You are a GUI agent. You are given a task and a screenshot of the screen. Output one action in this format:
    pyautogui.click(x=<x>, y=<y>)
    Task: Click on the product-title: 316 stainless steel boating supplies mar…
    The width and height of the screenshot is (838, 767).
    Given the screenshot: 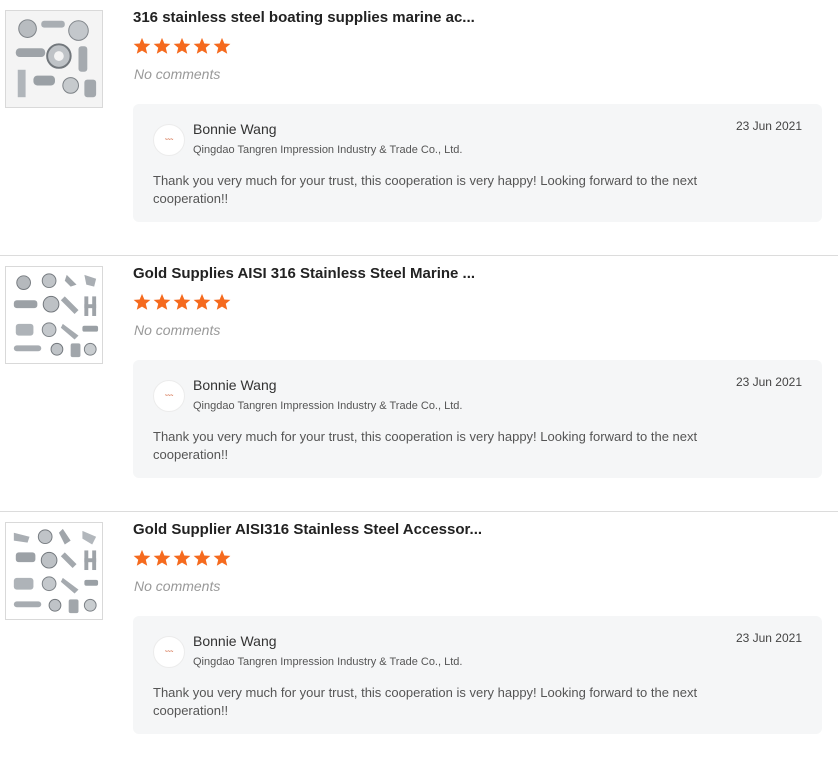 What is the action you would take?
    pyautogui.click(x=304, y=17)
    